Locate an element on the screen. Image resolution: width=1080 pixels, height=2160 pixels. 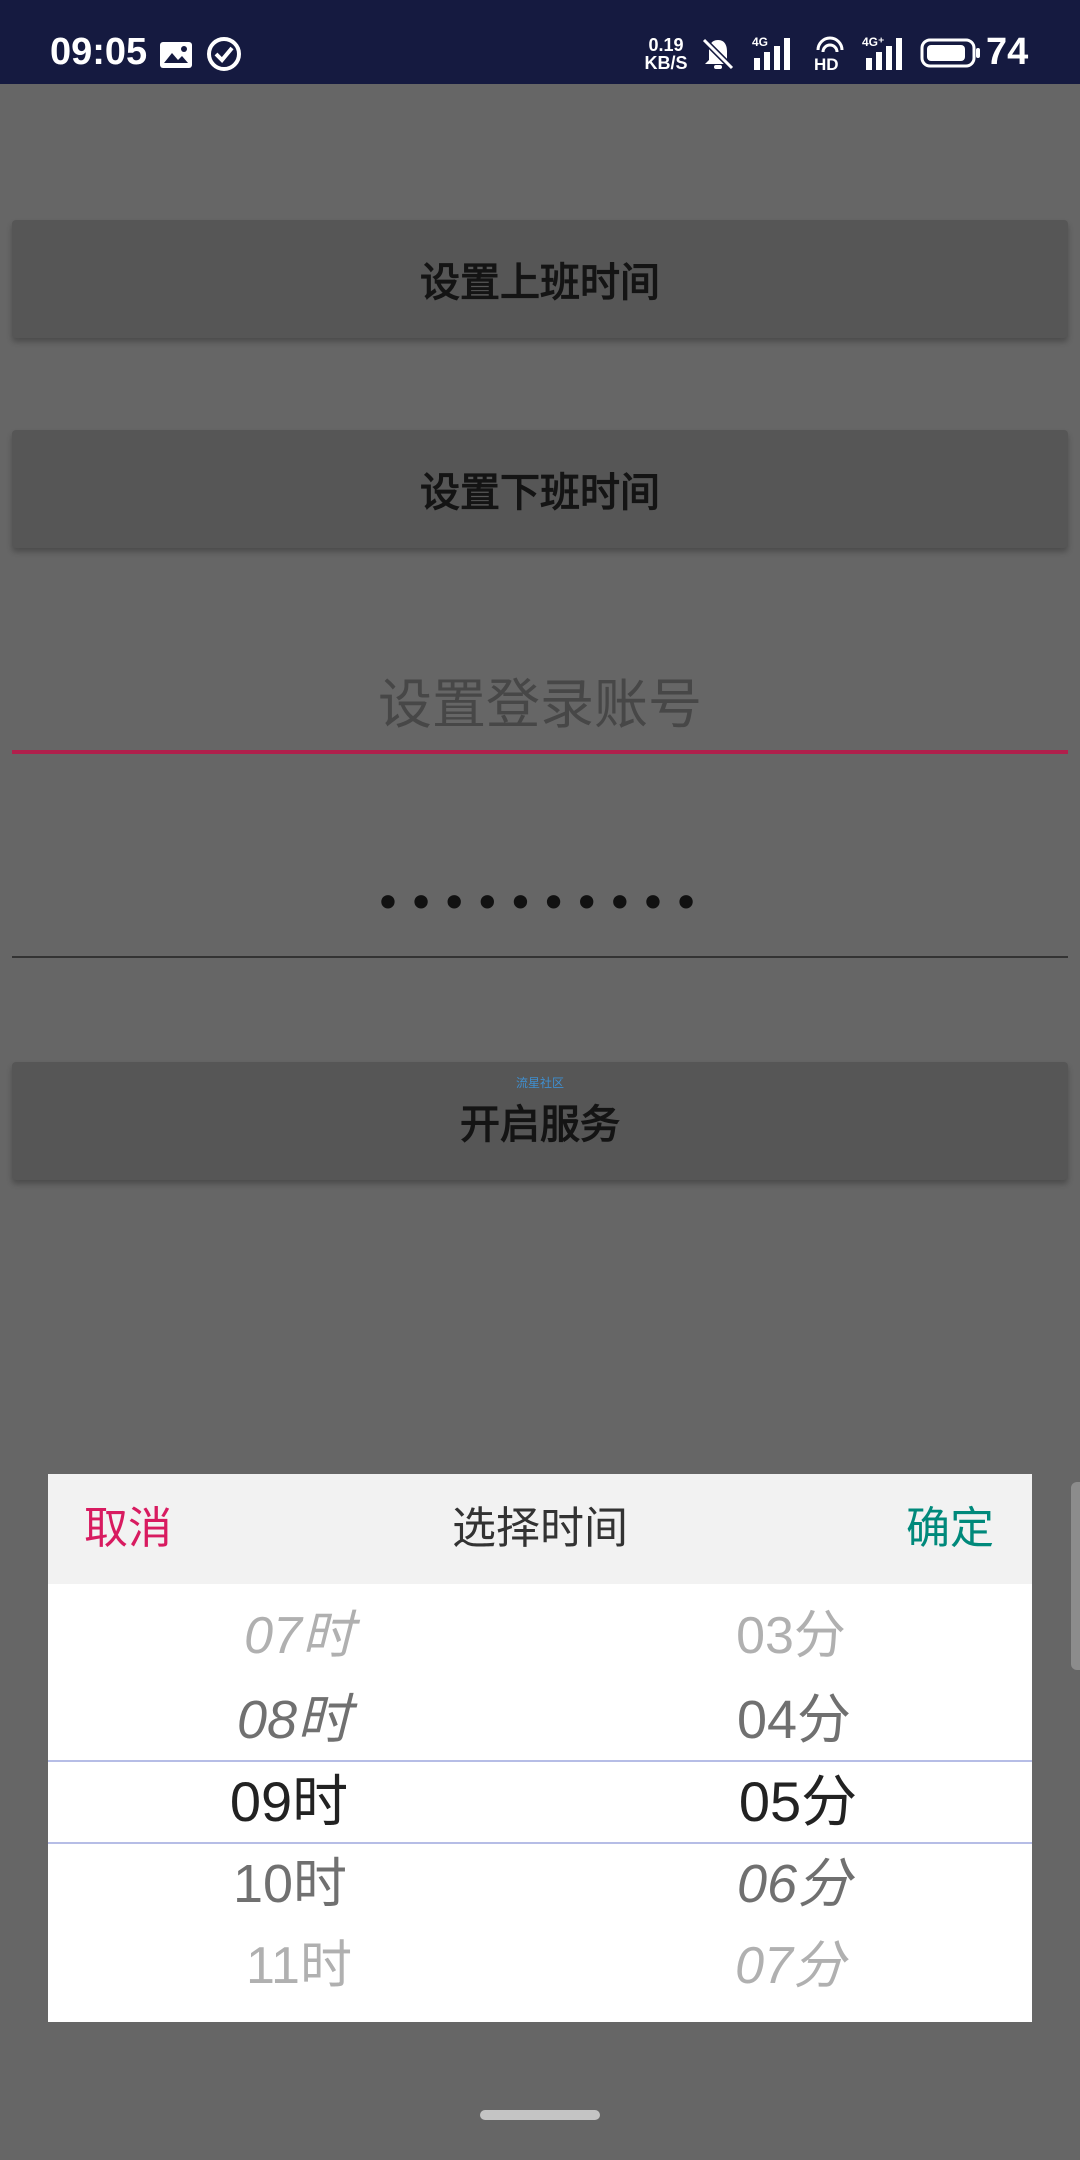
minute-item-selected: 05分 is located at coordinates (786, 1802).